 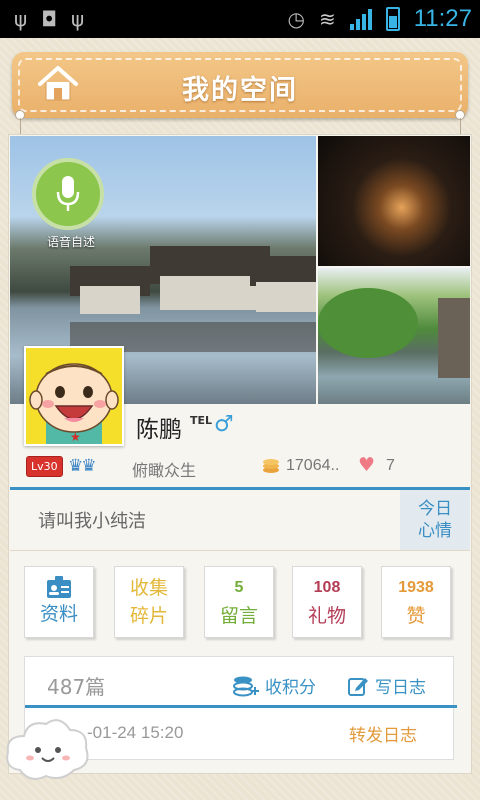 I want to click on gift-count: 108, so click(x=327, y=587).